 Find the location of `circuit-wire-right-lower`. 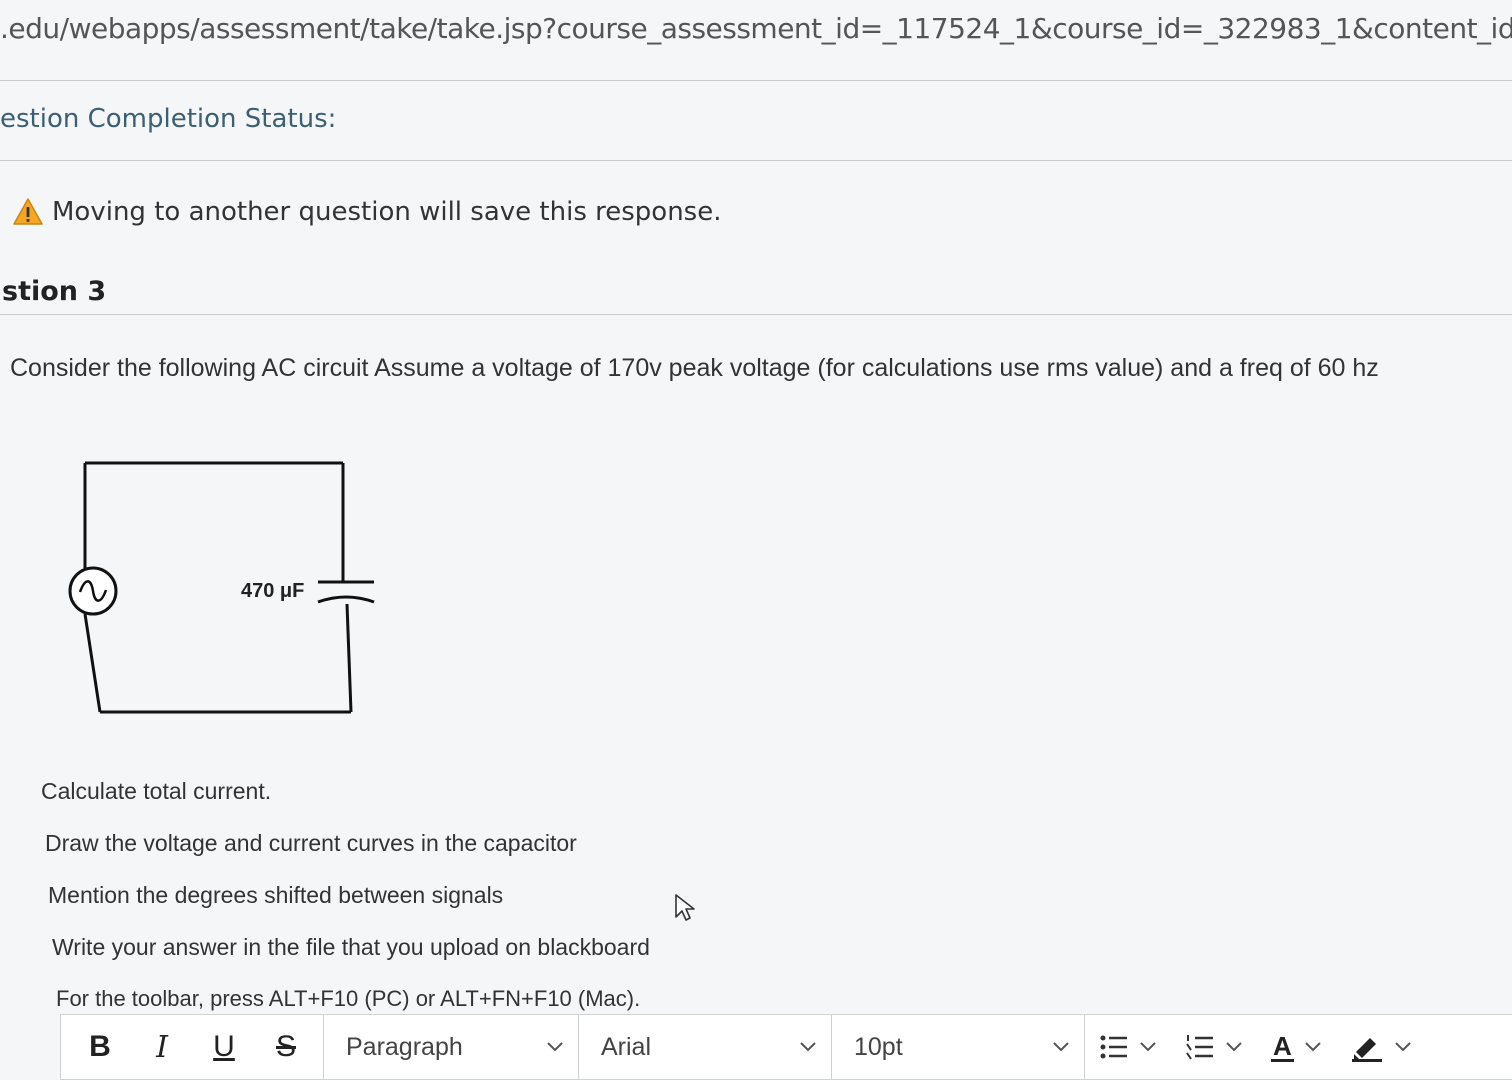

circuit-wire-right-lower is located at coordinates (349, 658).